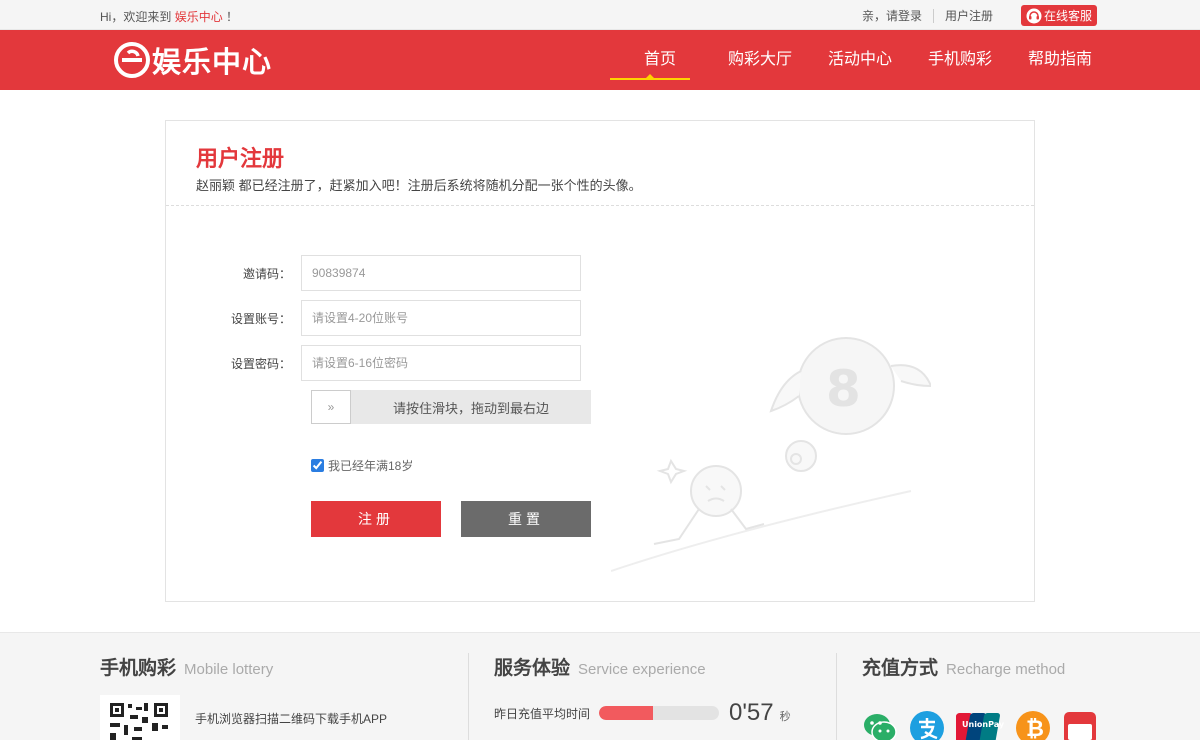 The width and height of the screenshot is (1200, 740). I want to click on recharge-section-heading: 充值方式 Recharge method, so click(963, 666).